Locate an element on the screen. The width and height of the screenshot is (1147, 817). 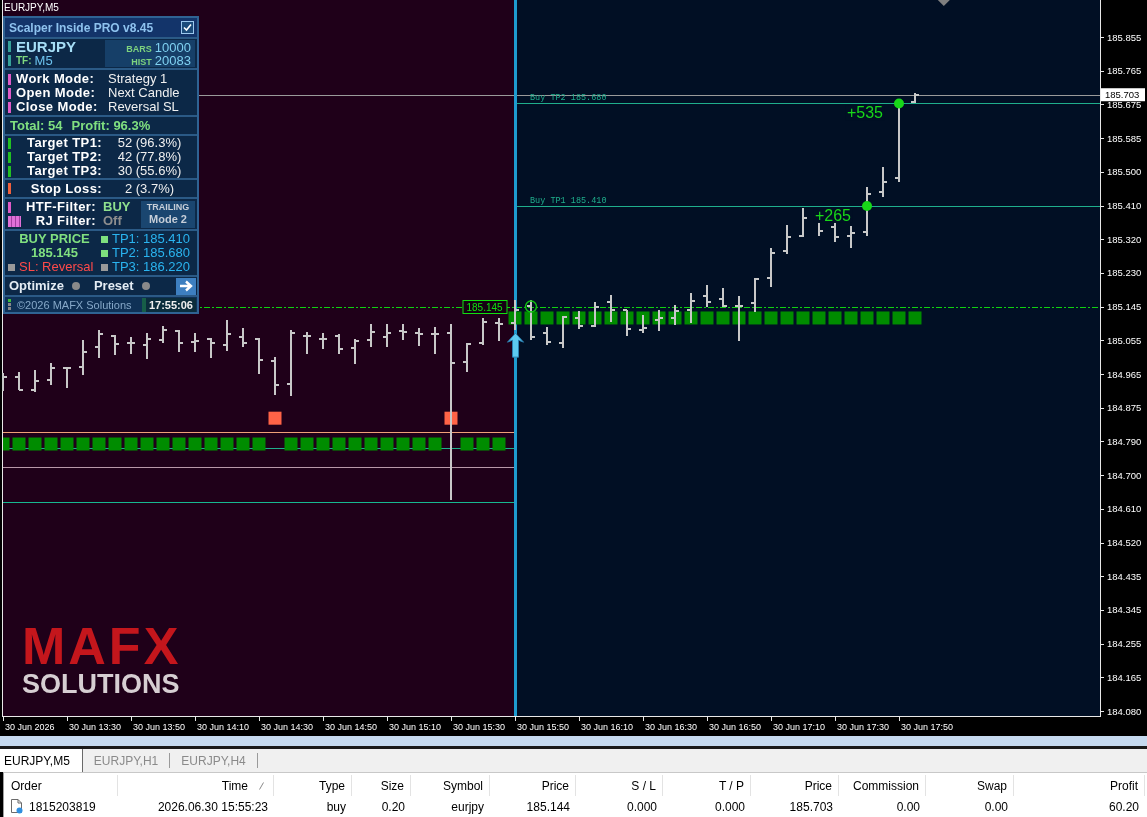
column-header: Commission is located at coordinates (882, 785).